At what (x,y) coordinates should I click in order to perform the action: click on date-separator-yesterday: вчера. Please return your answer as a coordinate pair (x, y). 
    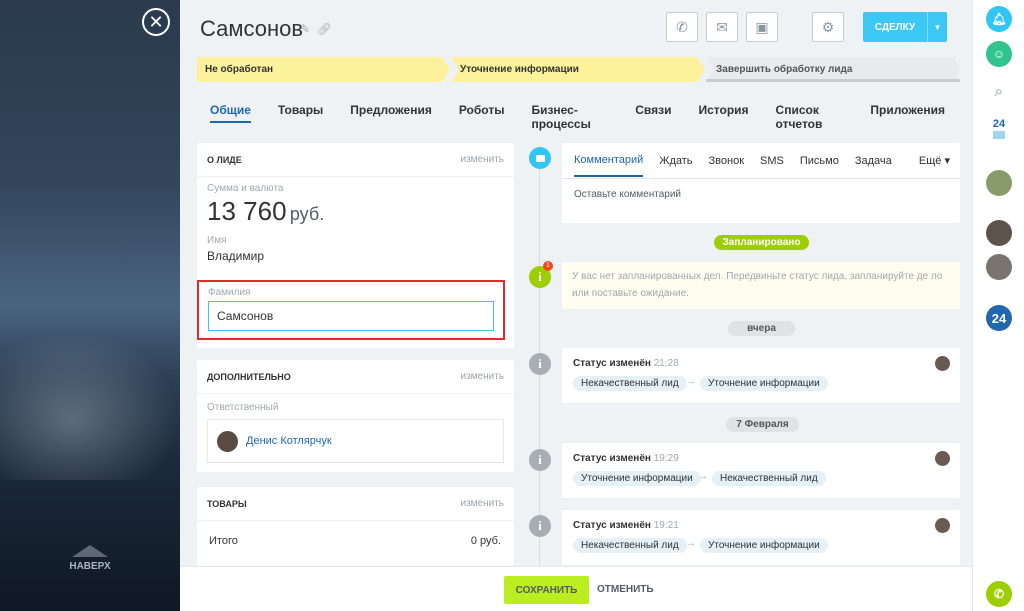
    Looking at the image, I should click on (761, 328).